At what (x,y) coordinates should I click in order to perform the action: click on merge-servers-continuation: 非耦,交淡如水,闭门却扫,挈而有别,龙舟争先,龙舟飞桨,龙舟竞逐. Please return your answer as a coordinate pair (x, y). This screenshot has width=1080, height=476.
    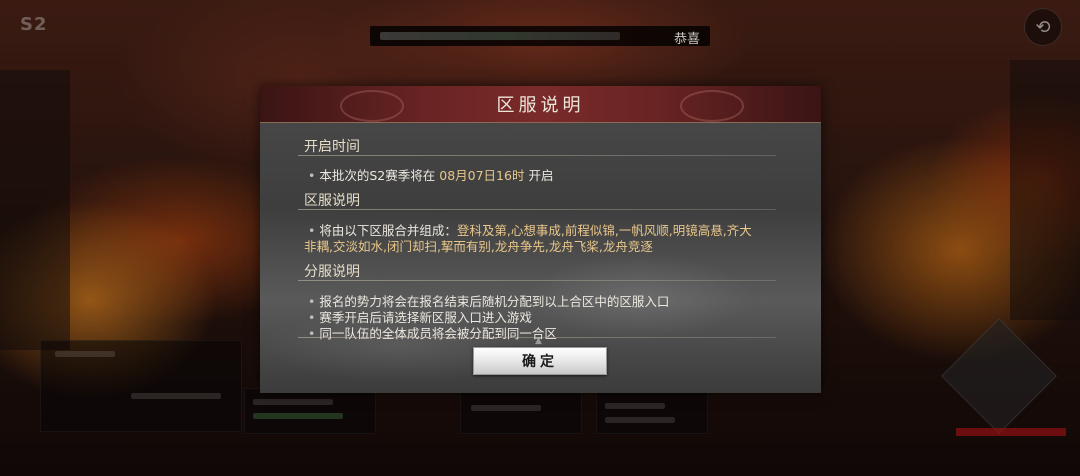
    Looking at the image, I should click on (478, 246).